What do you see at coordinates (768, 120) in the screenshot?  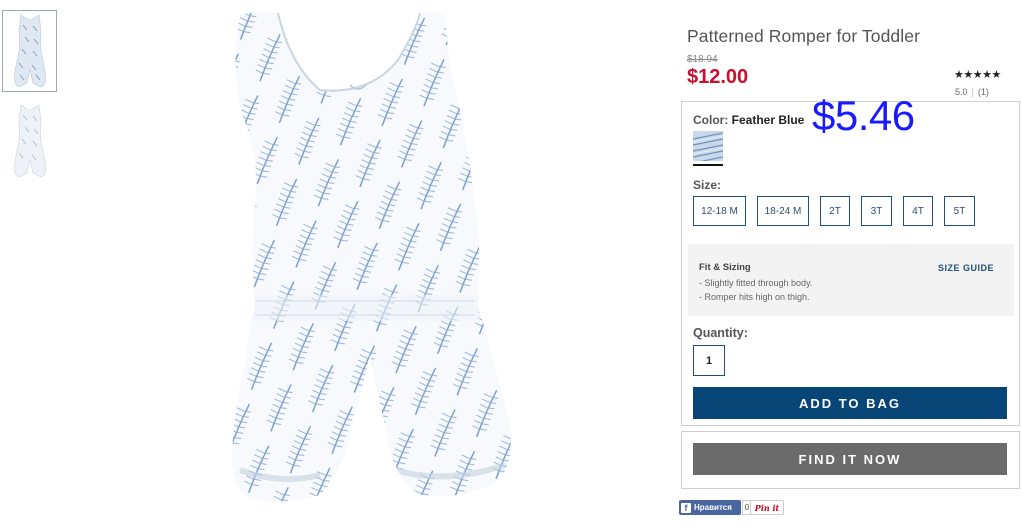 I see `color-name: Feather Blue` at bounding box center [768, 120].